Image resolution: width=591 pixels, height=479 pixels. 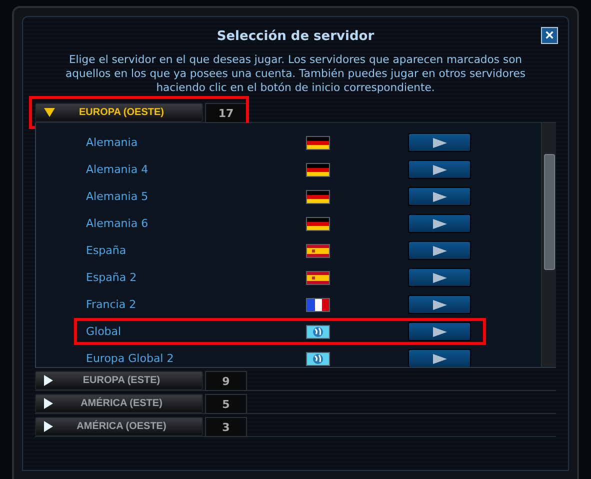 I want to click on scrollbar-thumb, so click(x=549, y=212).